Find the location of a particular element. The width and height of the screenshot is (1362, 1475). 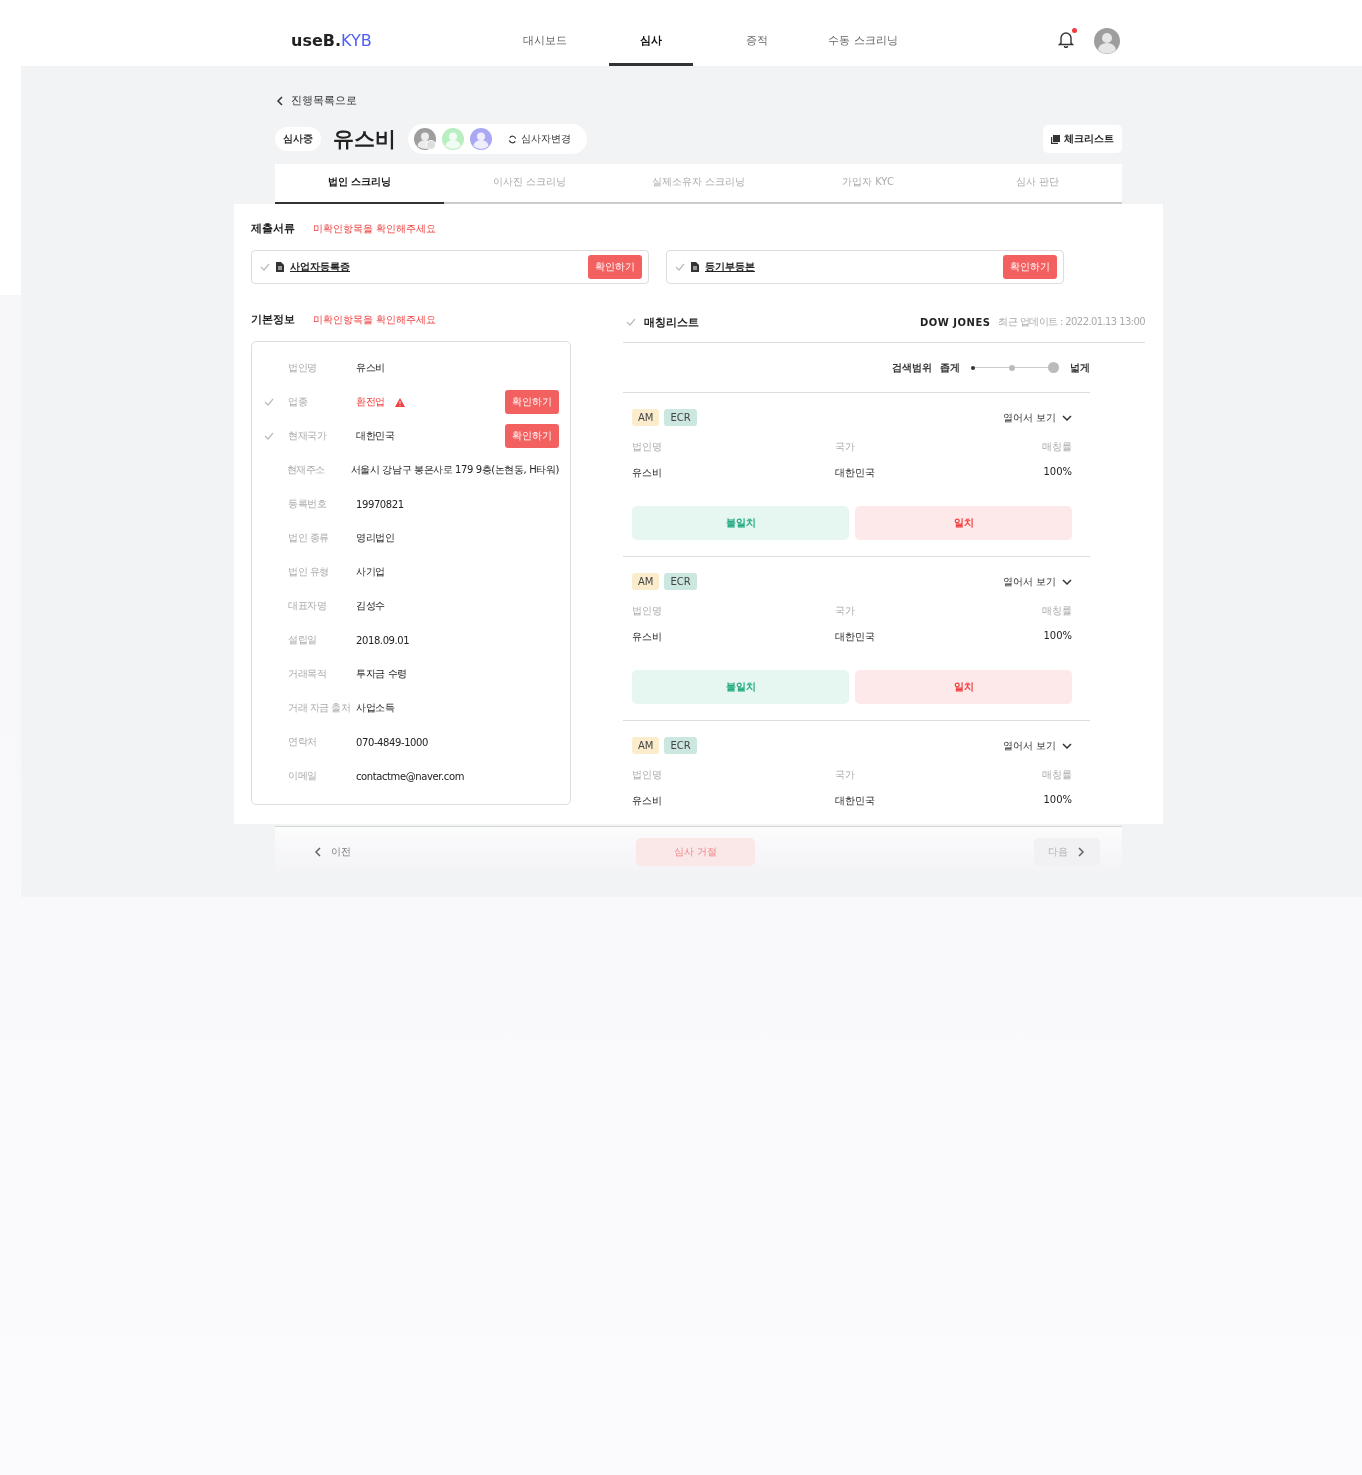

nav-tab: 대시보드 is located at coordinates (545, 40).